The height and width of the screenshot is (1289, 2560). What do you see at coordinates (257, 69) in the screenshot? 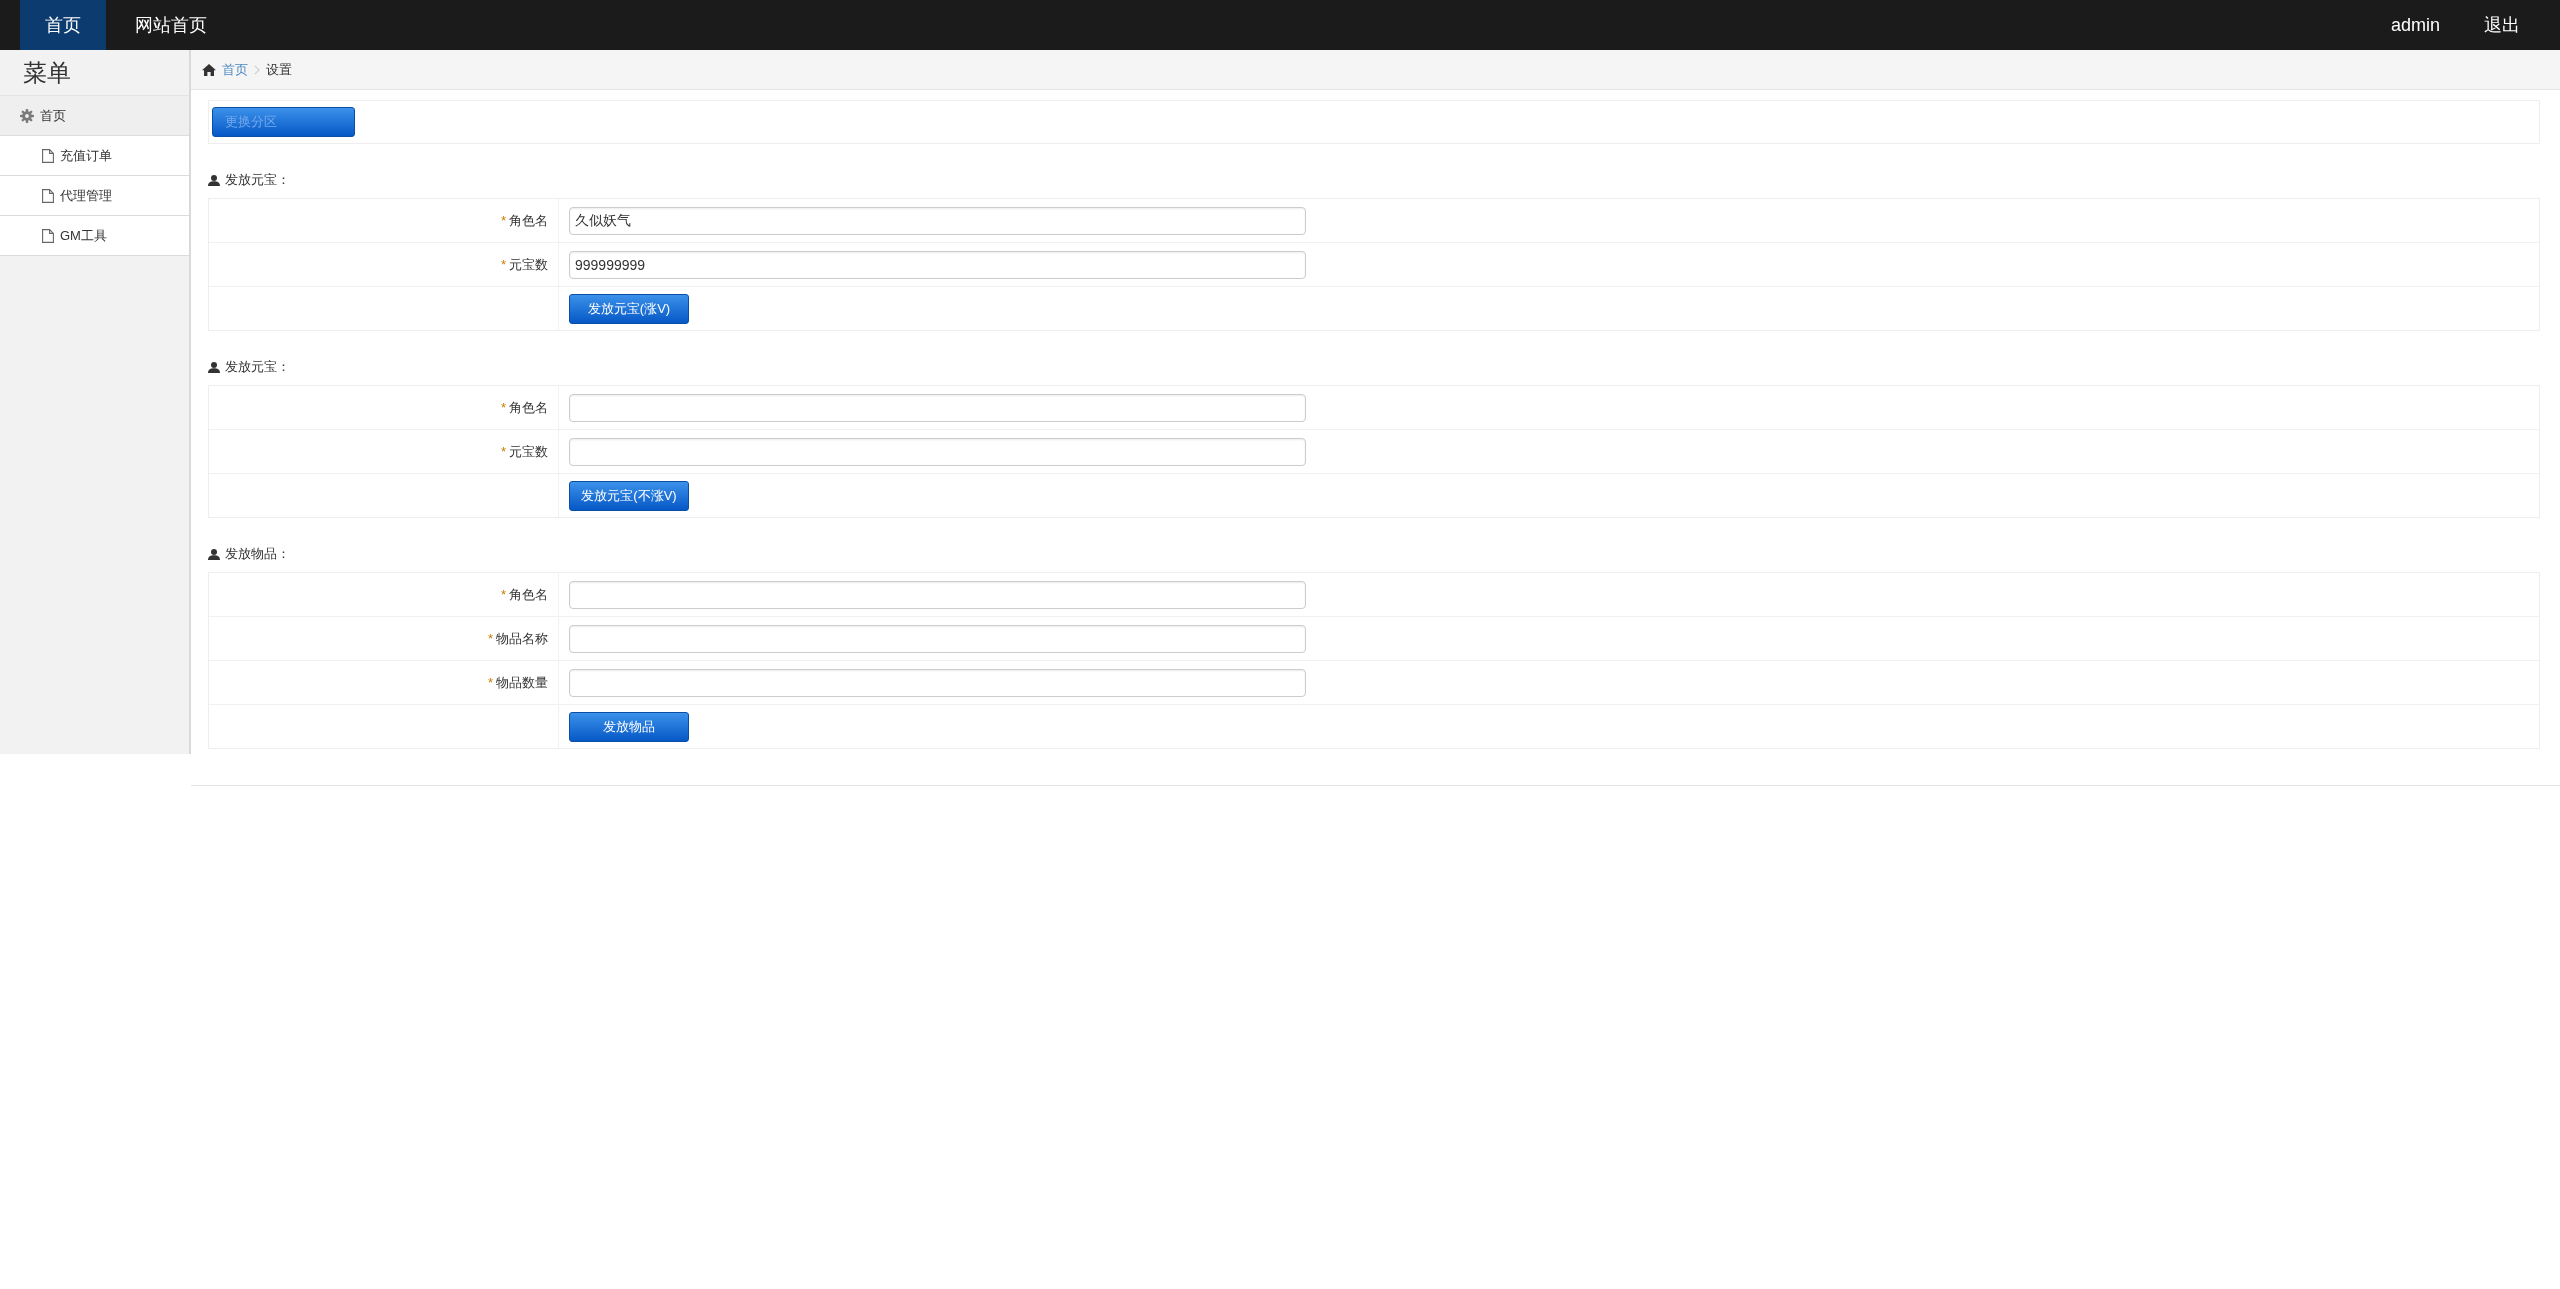
I see `chevron-icon` at bounding box center [257, 69].